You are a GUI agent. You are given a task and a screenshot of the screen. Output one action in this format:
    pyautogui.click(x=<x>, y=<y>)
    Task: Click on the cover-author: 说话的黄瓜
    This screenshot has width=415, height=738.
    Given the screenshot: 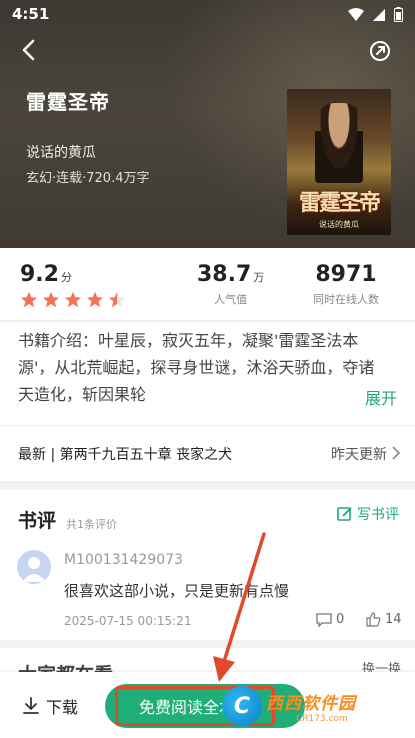 What is the action you would take?
    pyautogui.click(x=339, y=224)
    